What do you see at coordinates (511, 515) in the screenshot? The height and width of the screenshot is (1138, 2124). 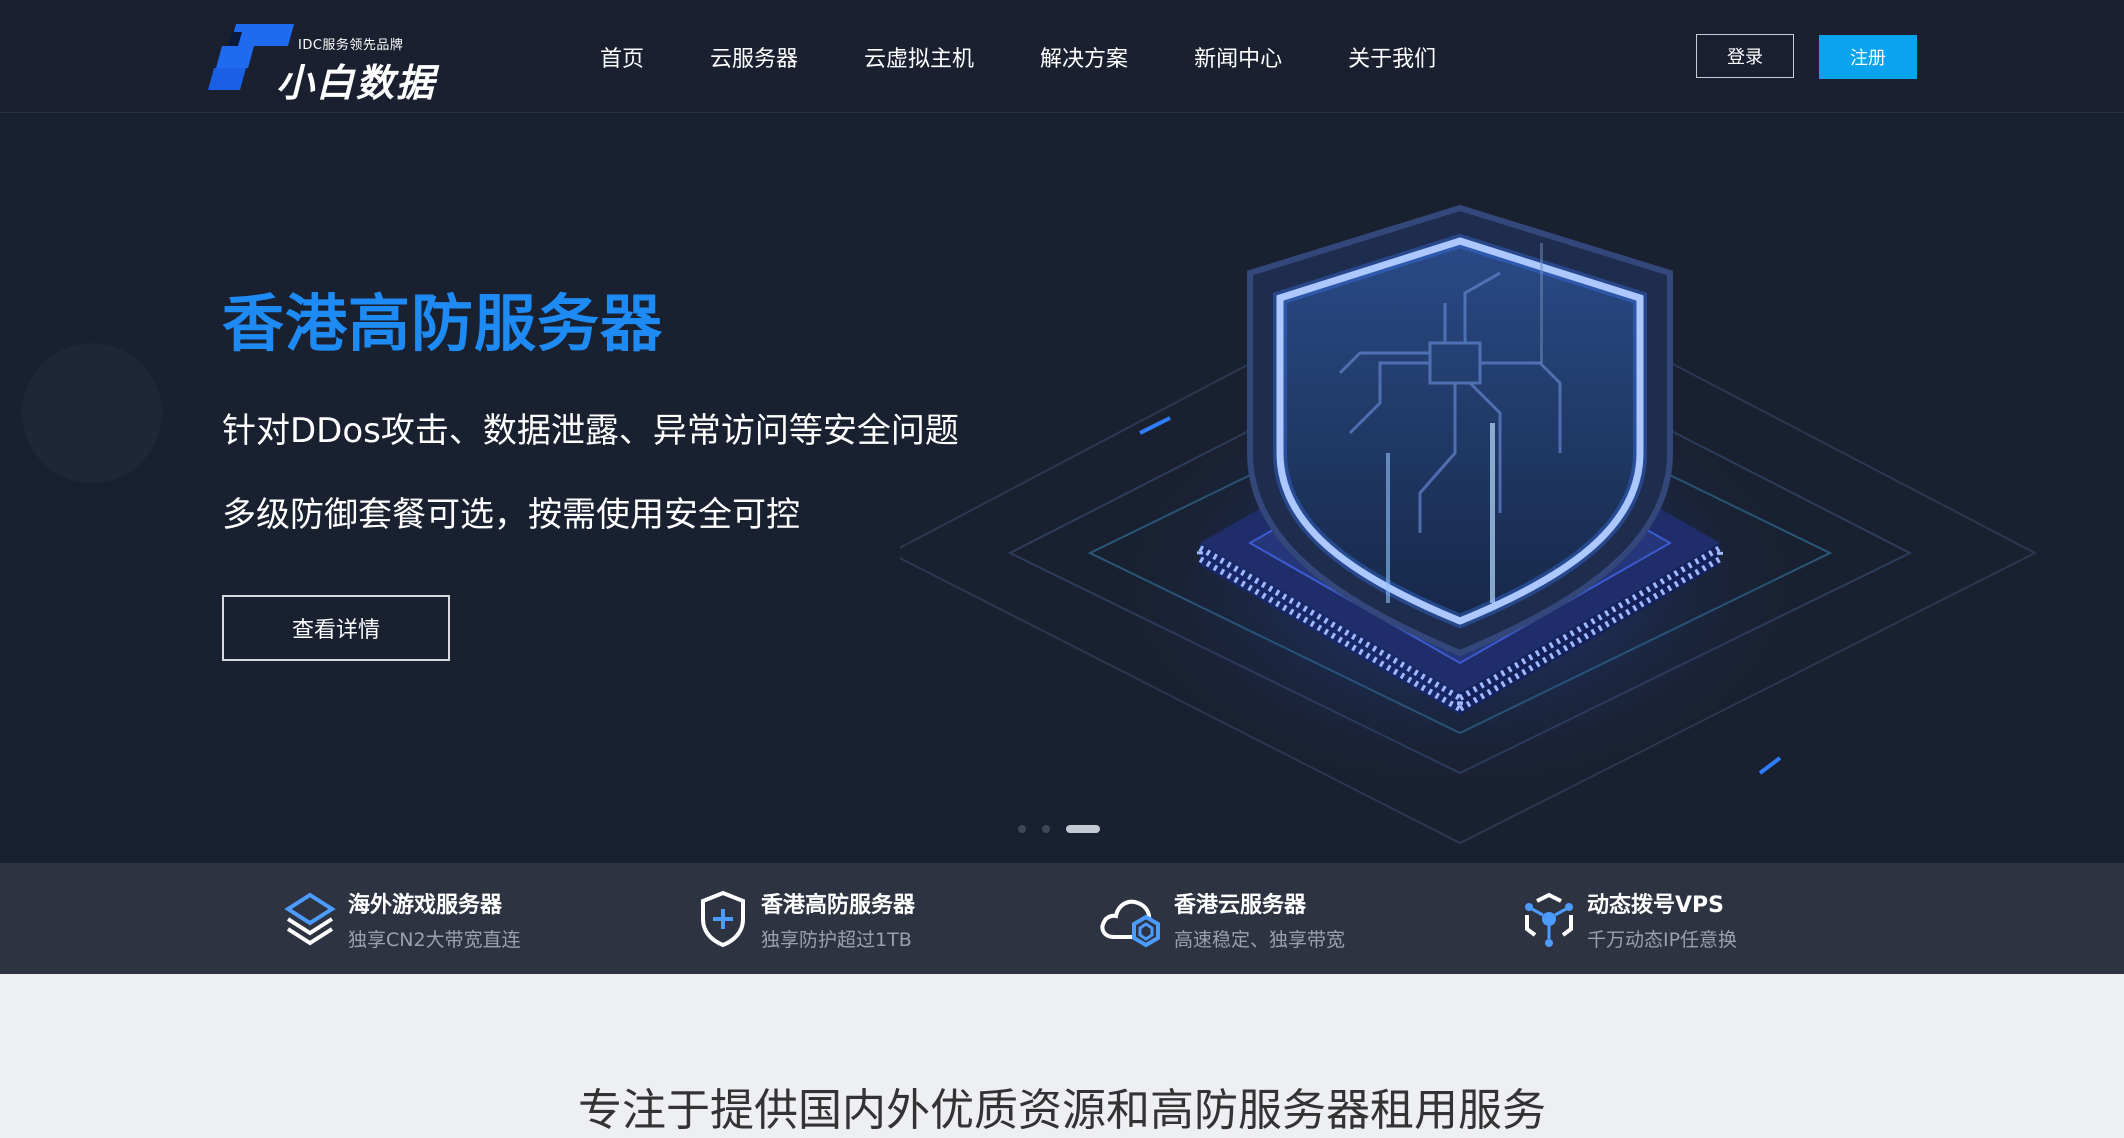 I see `hero-description-line2: 多级防御套餐可选，按需使用安全可控` at bounding box center [511, 515].